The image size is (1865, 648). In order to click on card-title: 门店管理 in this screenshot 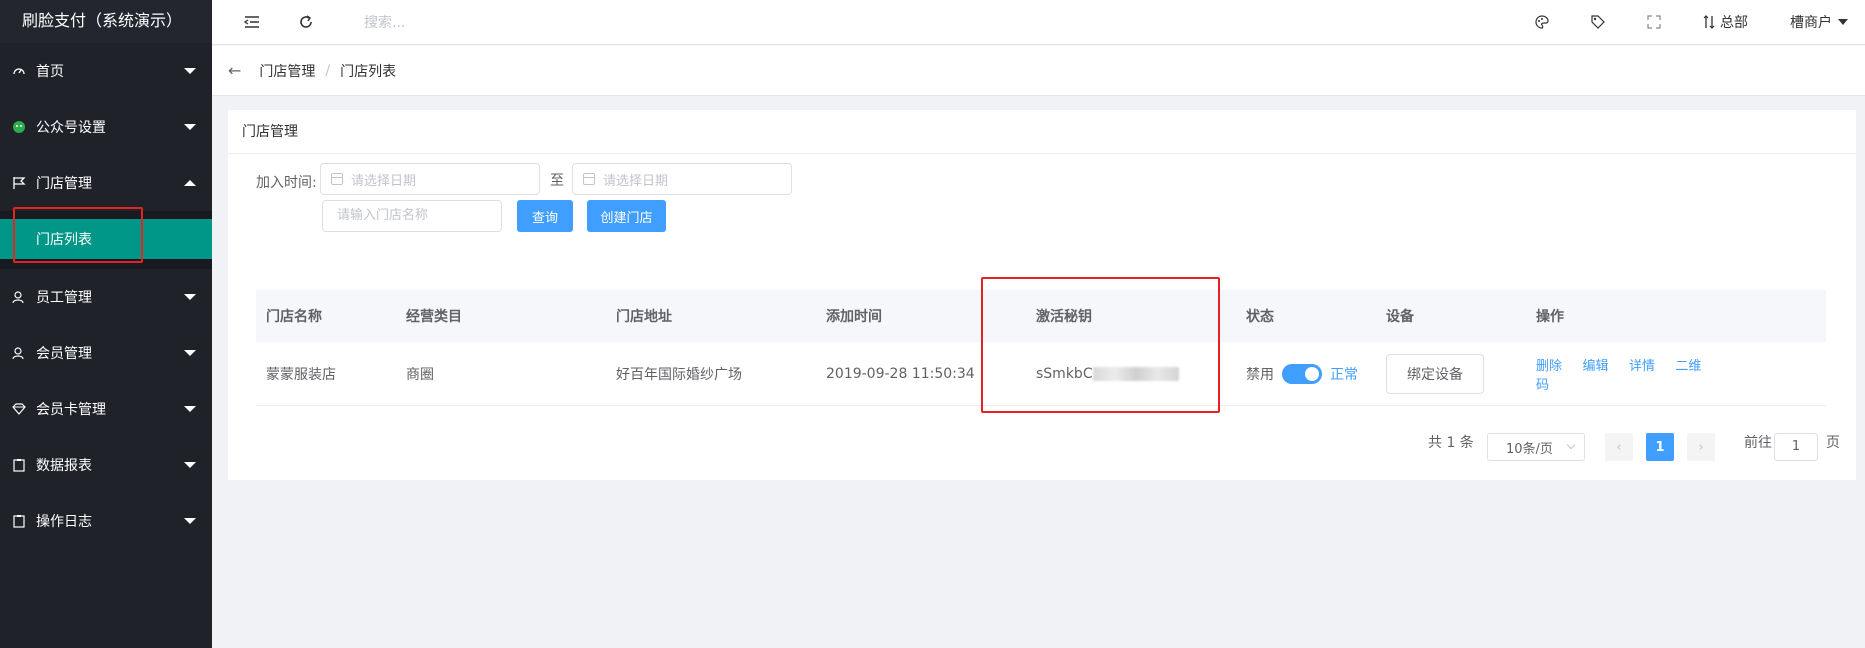, I will do `click(1042, 132)`.